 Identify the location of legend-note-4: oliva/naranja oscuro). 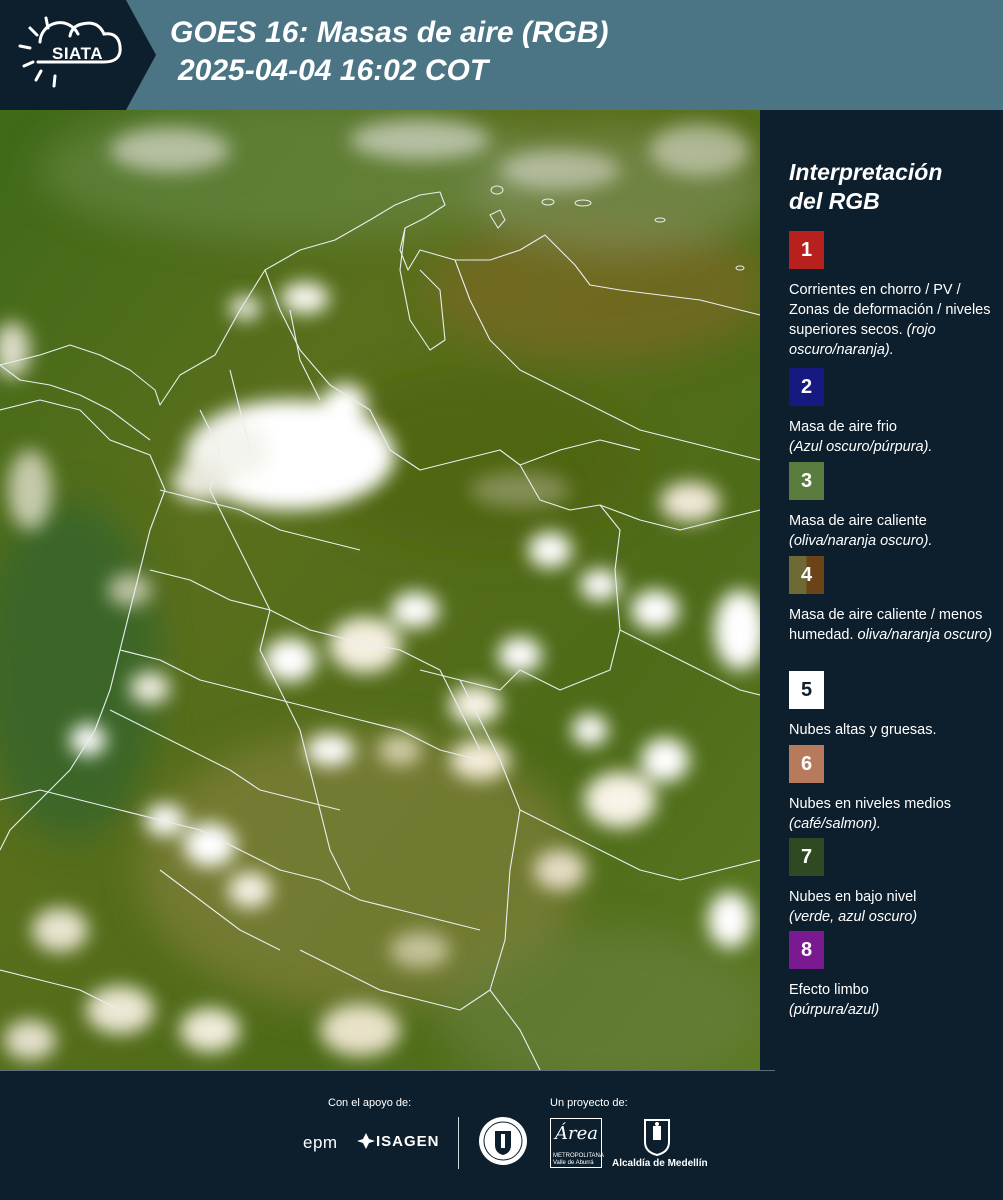
(925, 635).